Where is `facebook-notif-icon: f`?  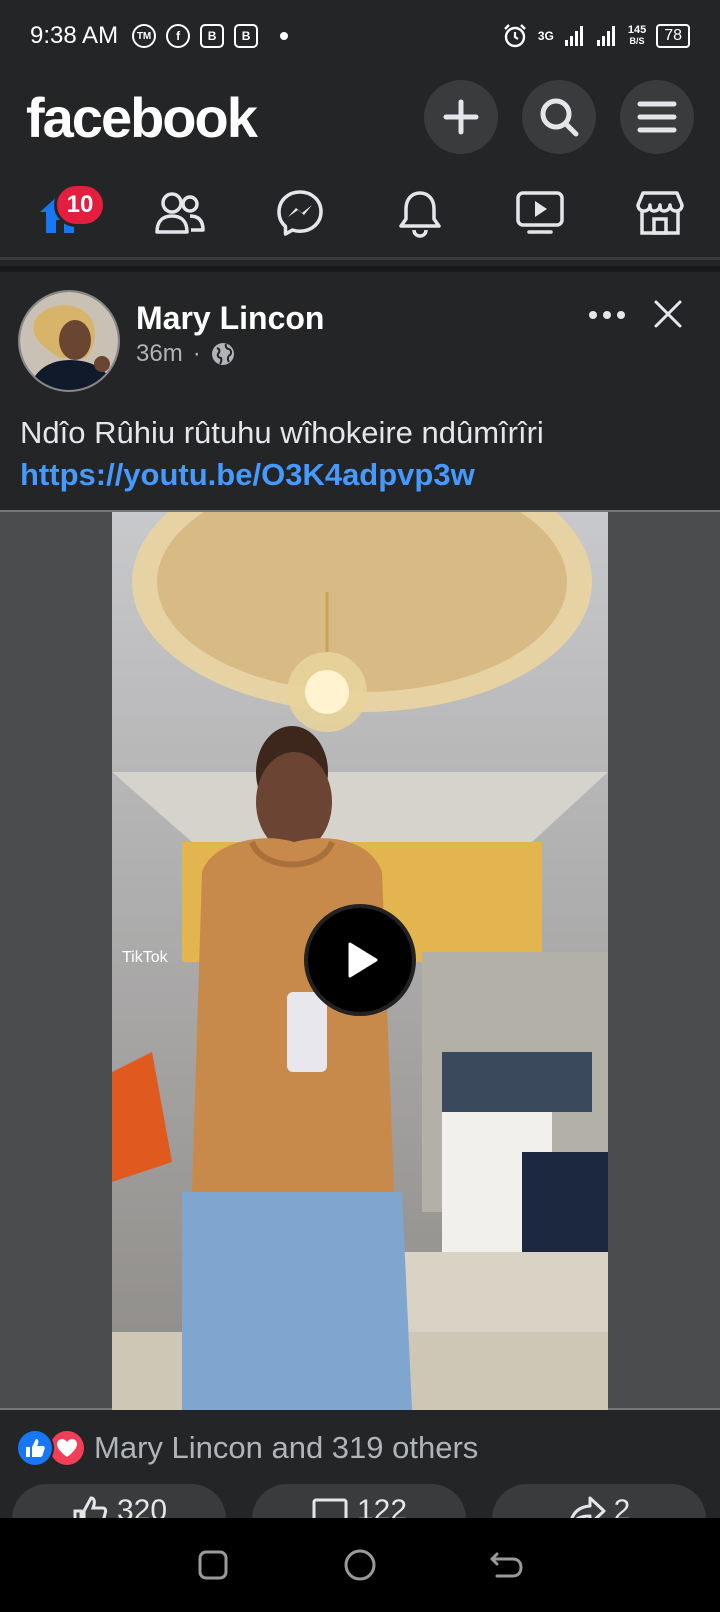
facebook-notif-icon: f is located at coordinates (178, 36).